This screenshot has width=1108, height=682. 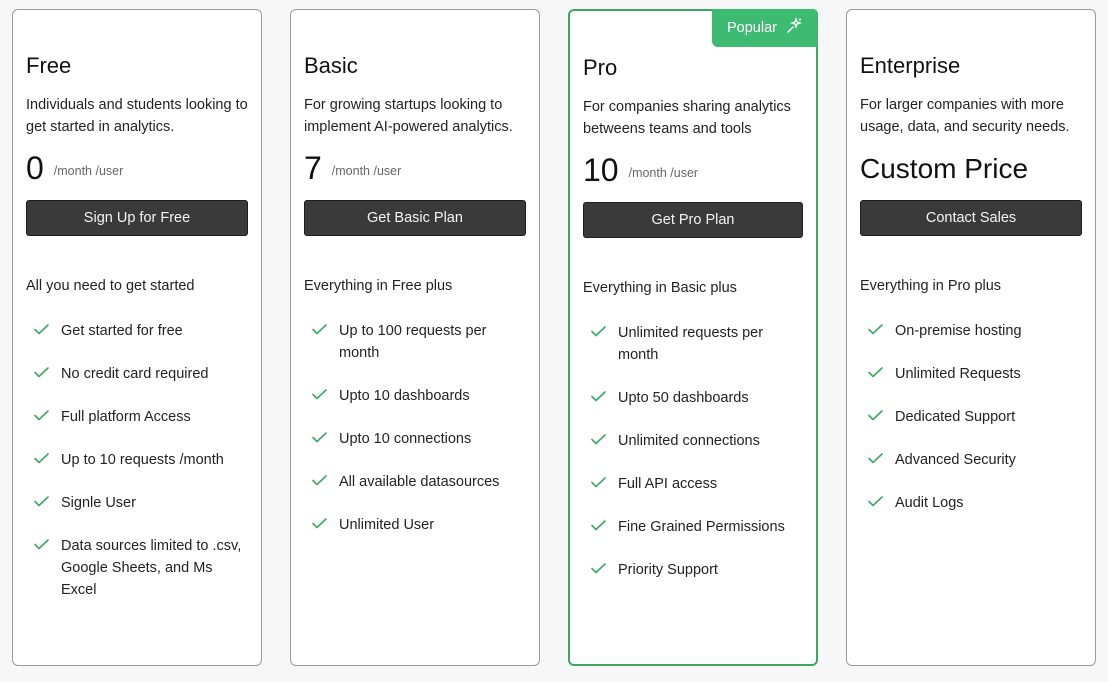 I want to click on feature-label: Upto 10 connections, so click(x=405, y=439).